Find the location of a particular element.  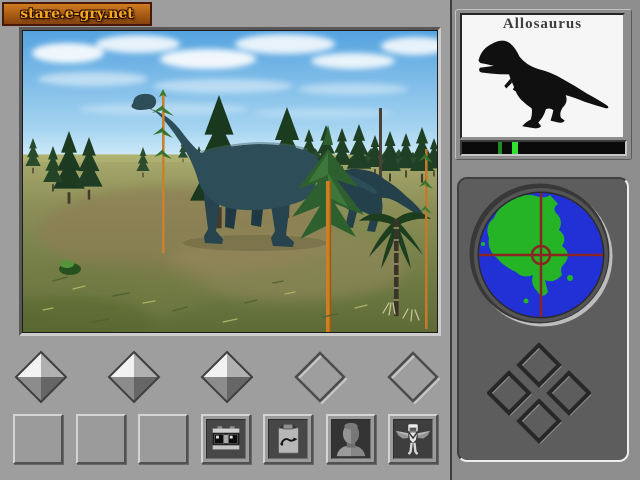

watermark: stare.e-gry.net is located at coordinates (77, 14).